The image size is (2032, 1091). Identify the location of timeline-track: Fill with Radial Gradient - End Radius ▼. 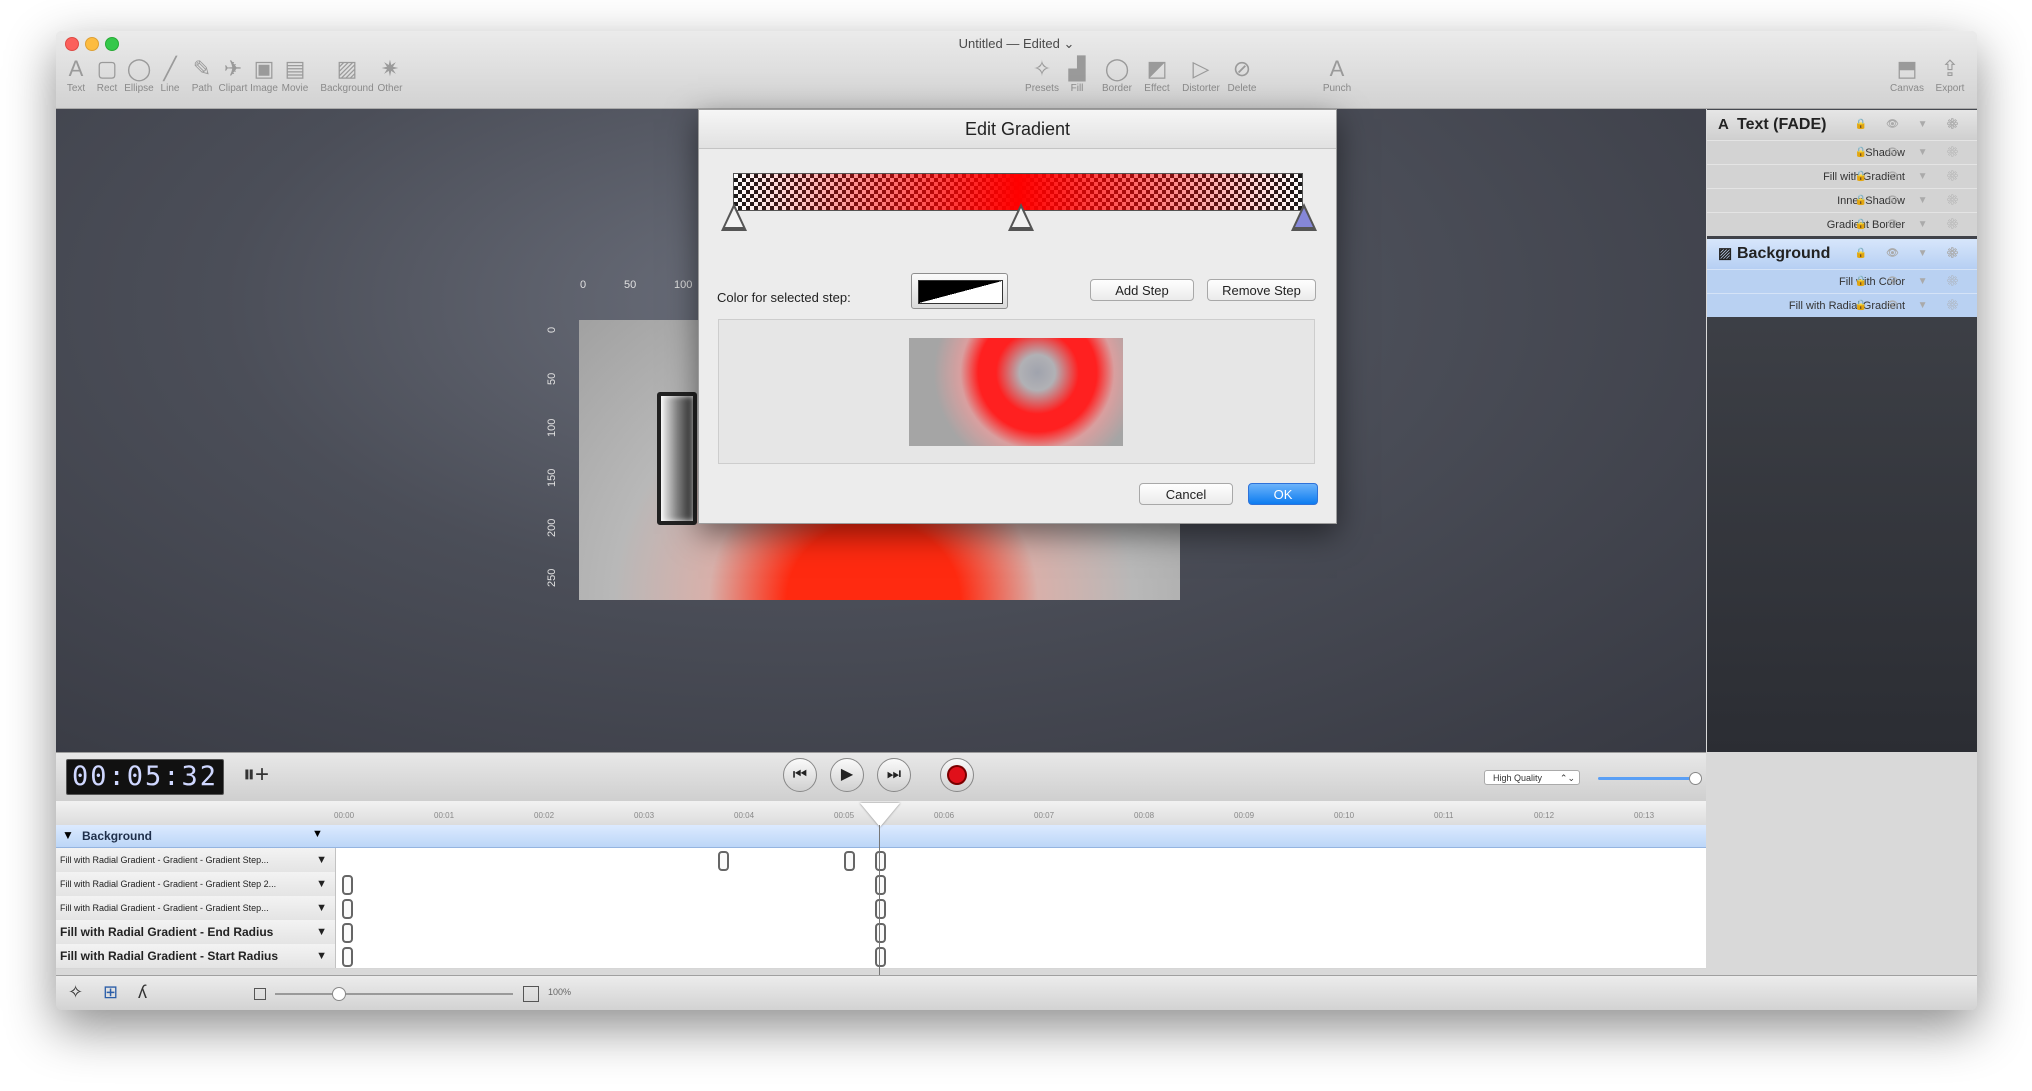
(881, 932).